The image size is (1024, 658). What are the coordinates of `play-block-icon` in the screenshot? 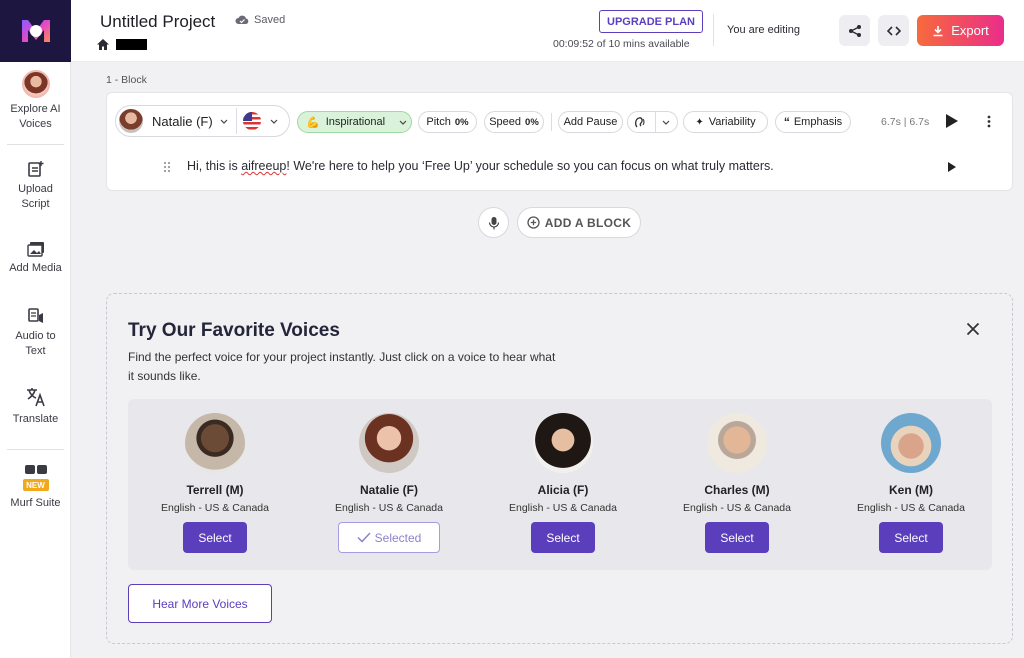 It's located at (952, 121).